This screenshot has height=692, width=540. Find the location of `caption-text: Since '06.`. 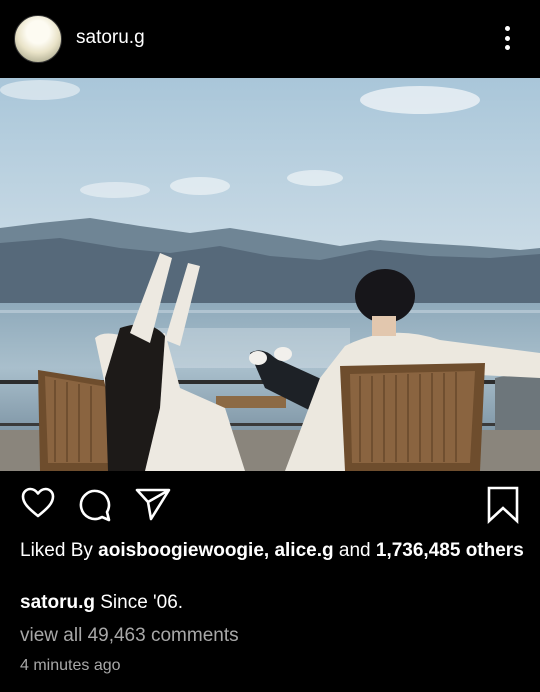

caption-text: Since '06. is located at coordinates (142, 602).